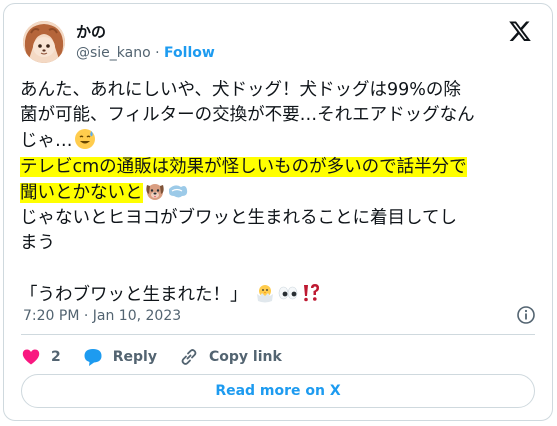  Describe the element at coordinates (189, 357) in the screenshot. I see `link-icon` at that location.